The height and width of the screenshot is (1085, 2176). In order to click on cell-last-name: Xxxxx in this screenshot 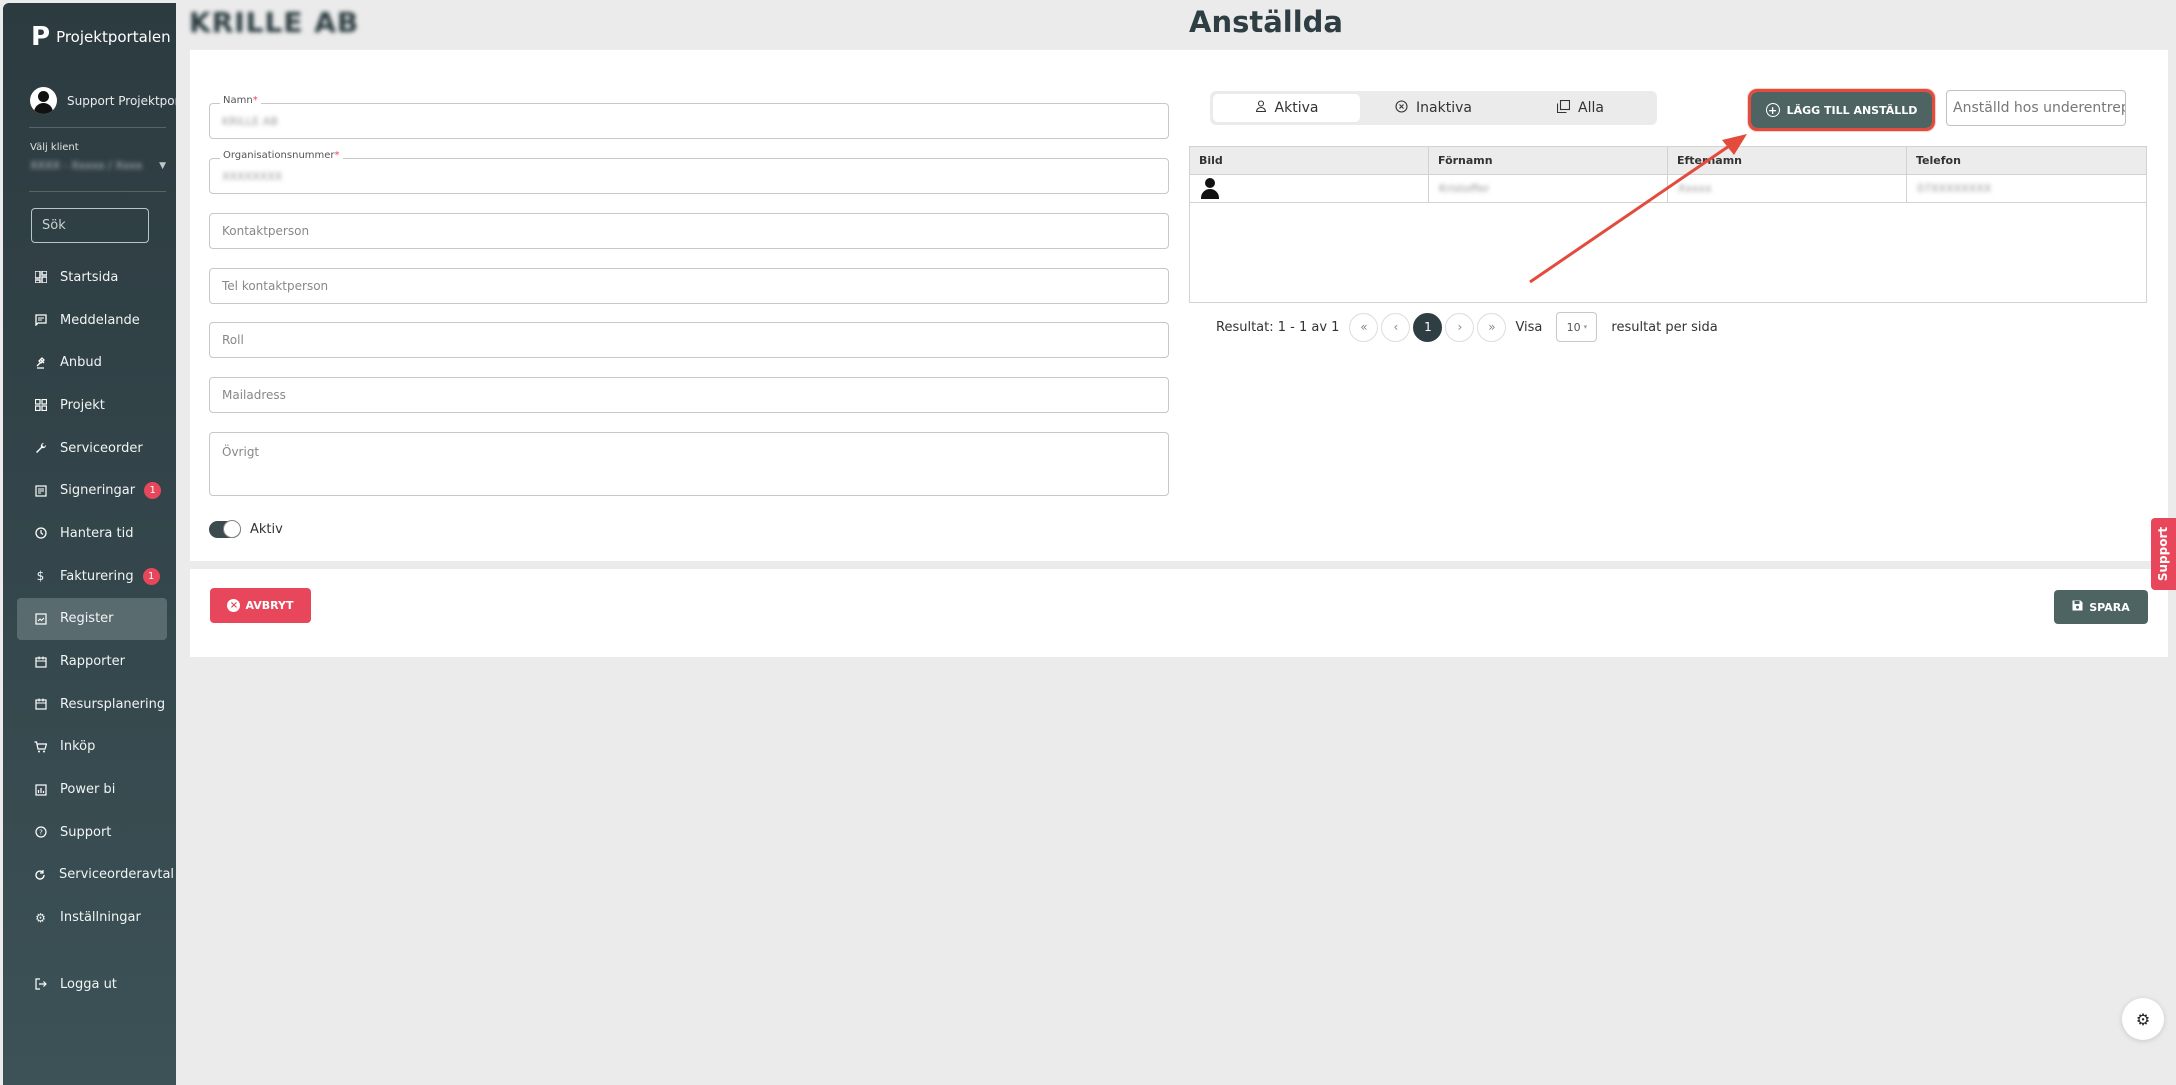, I will do `click(1787, 188)`.